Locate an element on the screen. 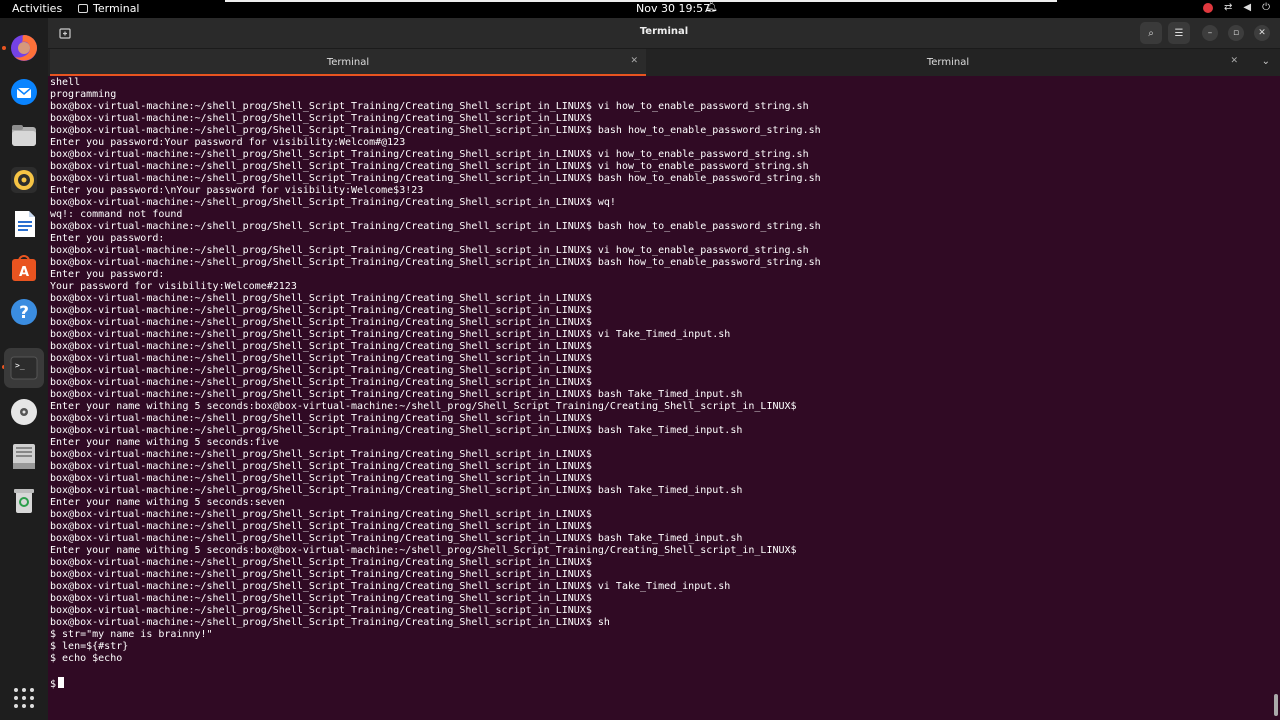 The height and width of the screenshot is (720, 1280). svg-text: A is located at coordinates (24, 272).